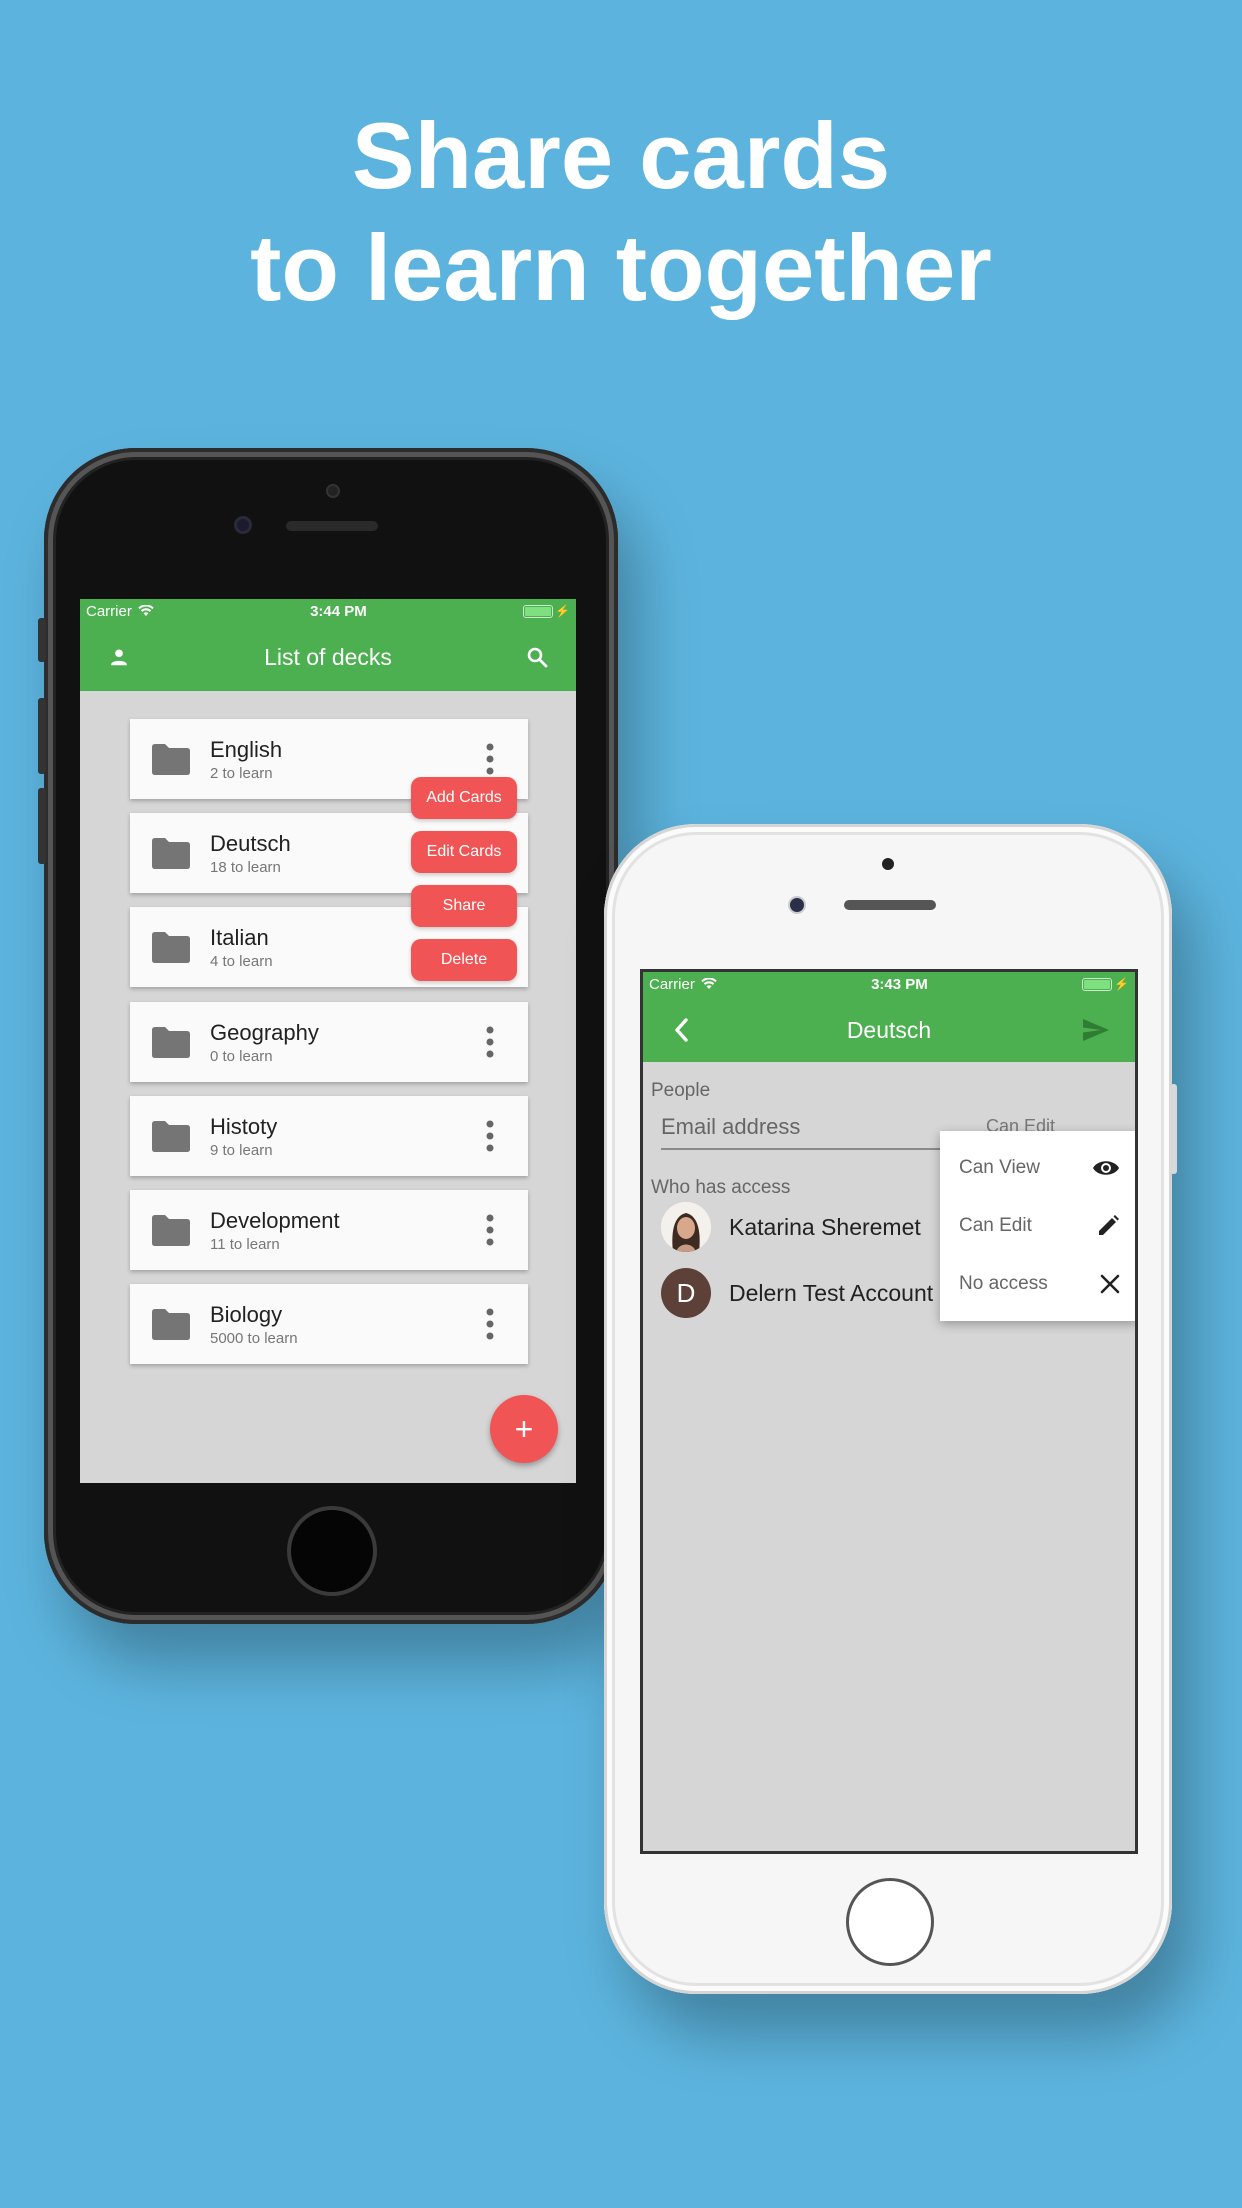 The image size is (1242, 2208). I want to click on home-button-black, so click(332, 1551).